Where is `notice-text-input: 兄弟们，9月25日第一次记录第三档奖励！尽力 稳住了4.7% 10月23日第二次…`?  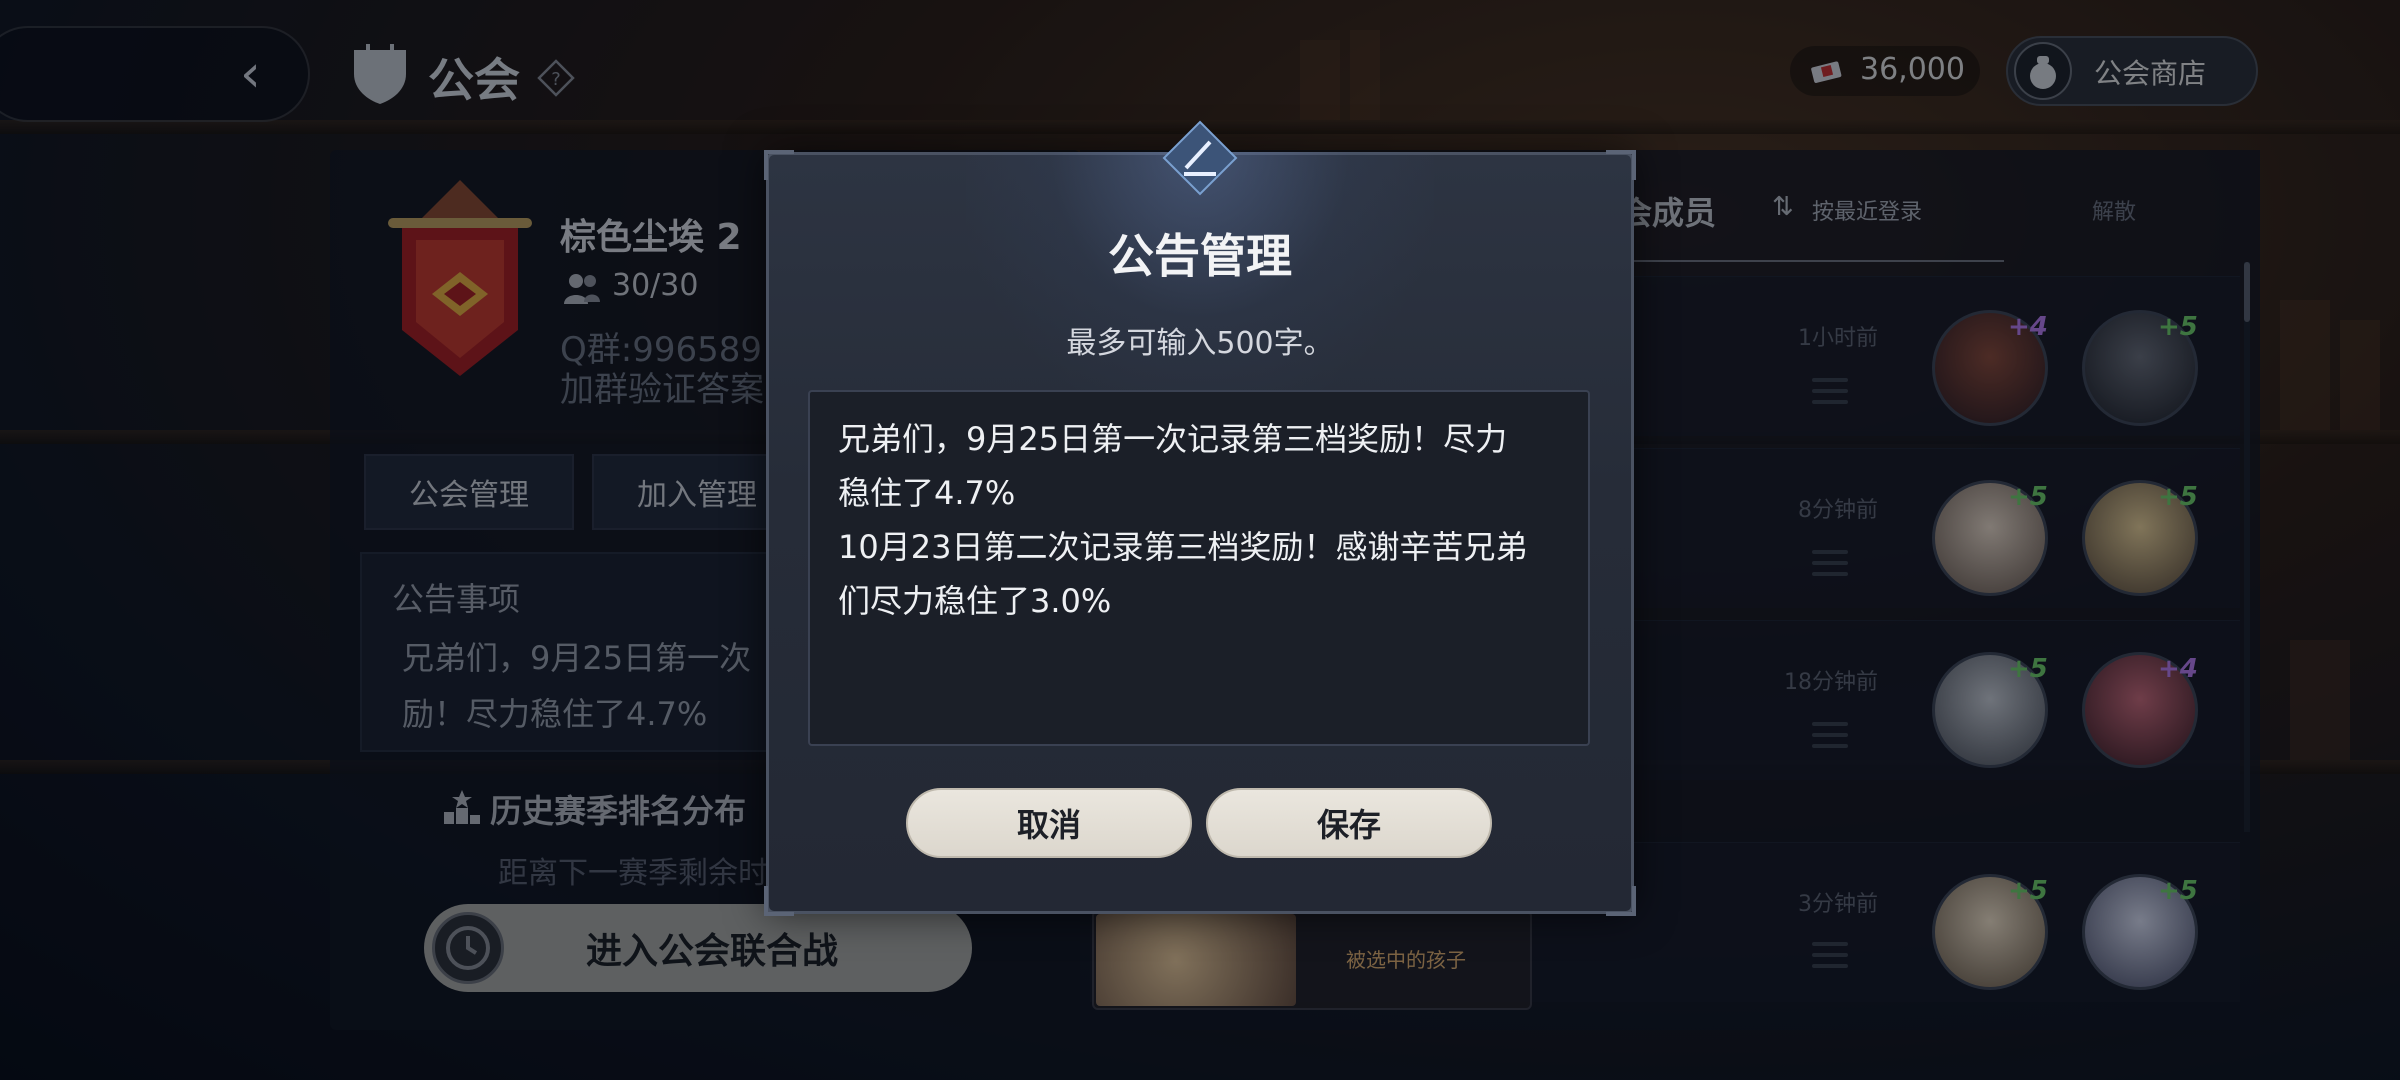
notice-text-input: 兄弟们，9月25日第一次记录第三档奖励！尽力 稳住了4.7% 10月23日第二次… is located at coordinates (1199, 568).